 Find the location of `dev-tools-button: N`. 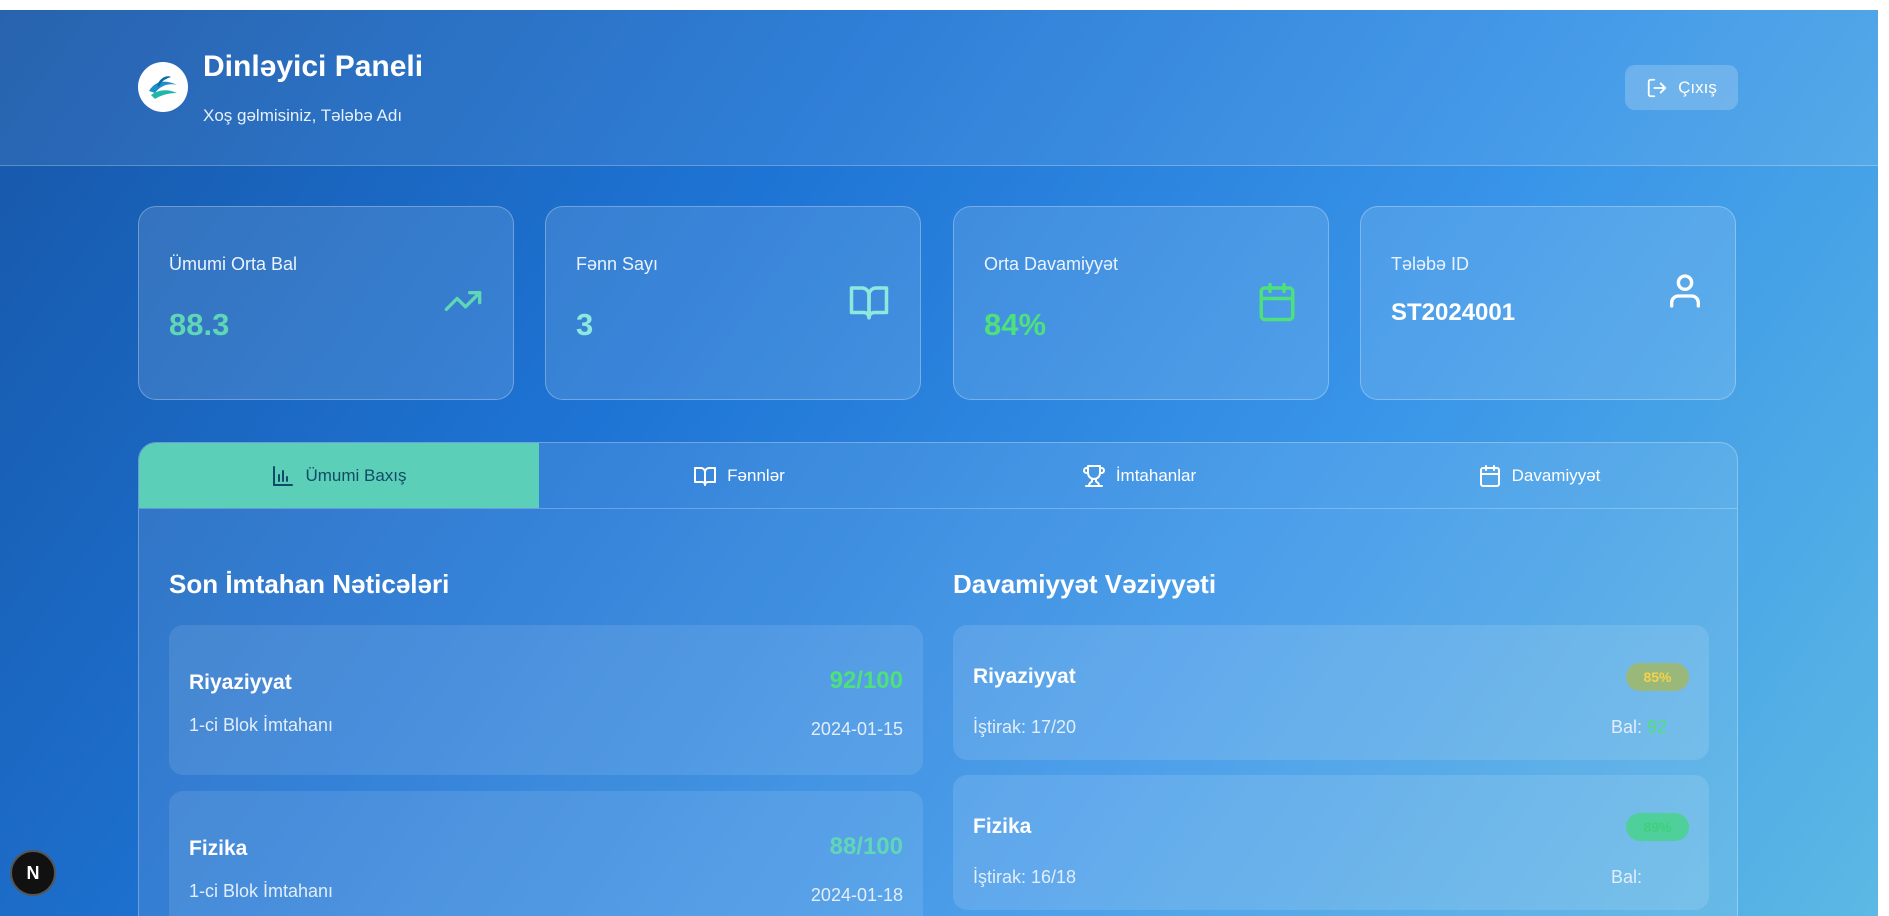

dev-tools-button: N is located at coordinates (33, 873).